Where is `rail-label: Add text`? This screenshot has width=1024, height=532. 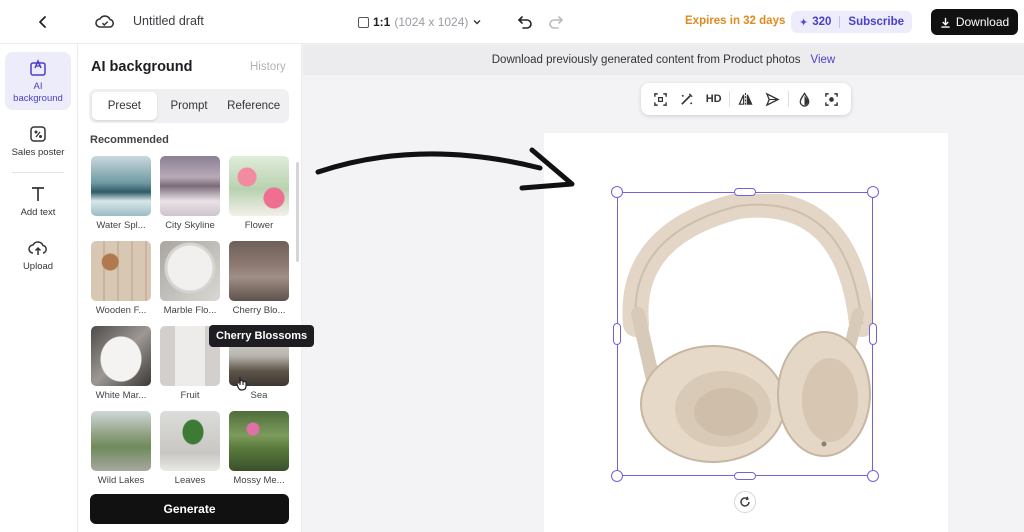 rail-label: Add text is located at coordinates (38, 212).